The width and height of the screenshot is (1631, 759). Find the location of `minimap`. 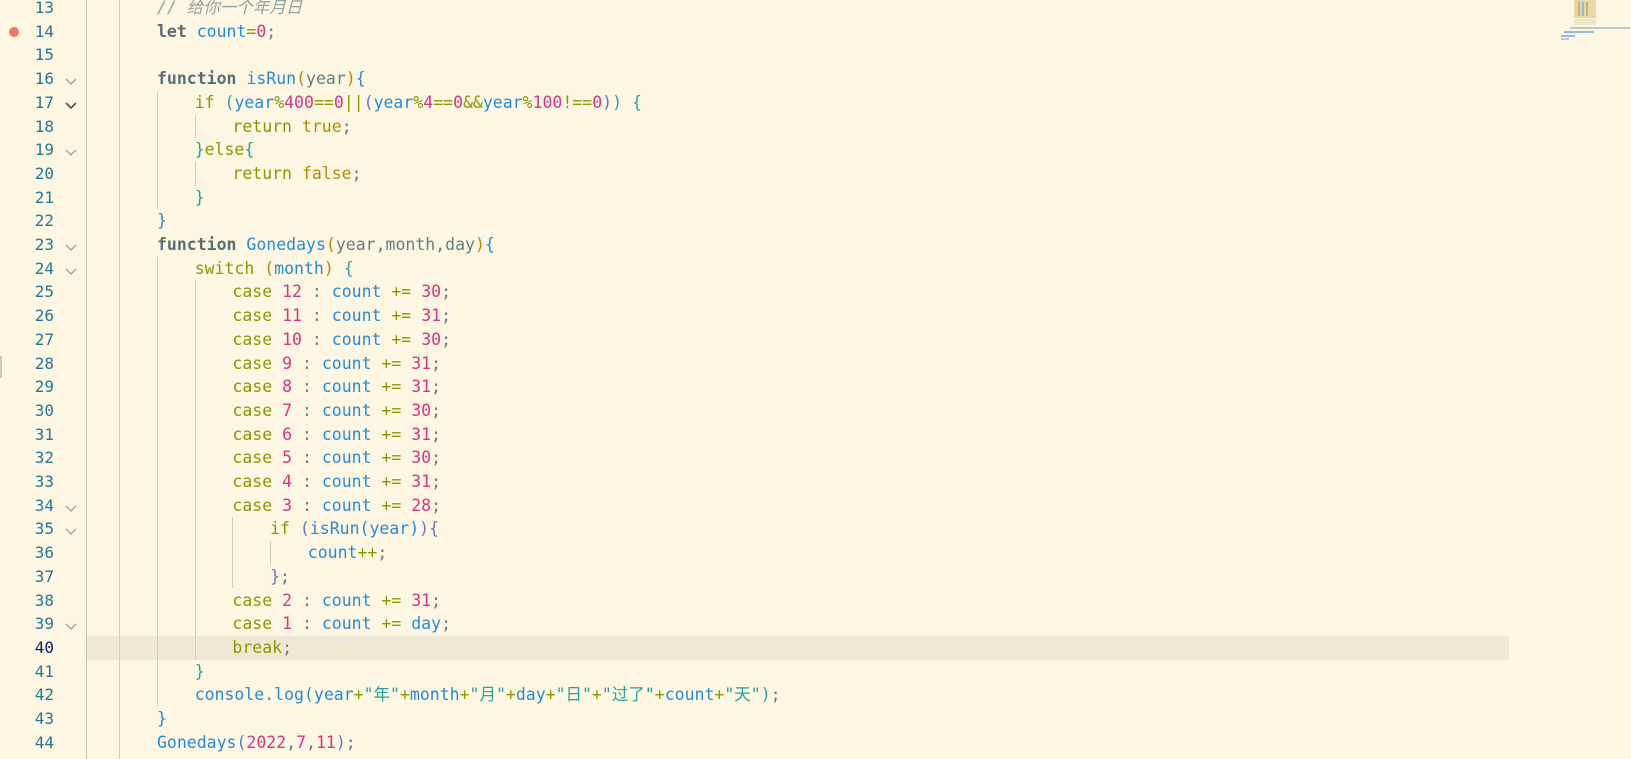

minimap is located at coordinates (1571, 379).